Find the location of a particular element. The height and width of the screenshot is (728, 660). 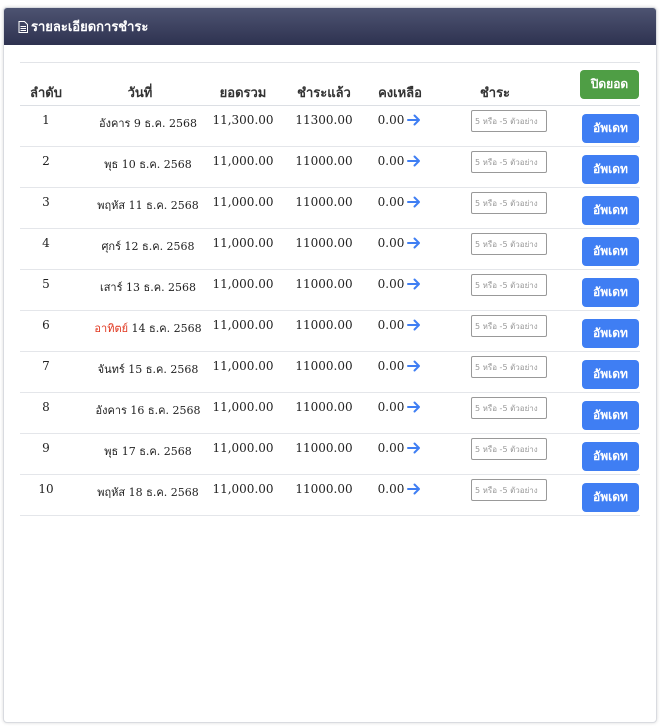

panel-header: รายละเอียดการชำระ is located at coordinates (330, 26).